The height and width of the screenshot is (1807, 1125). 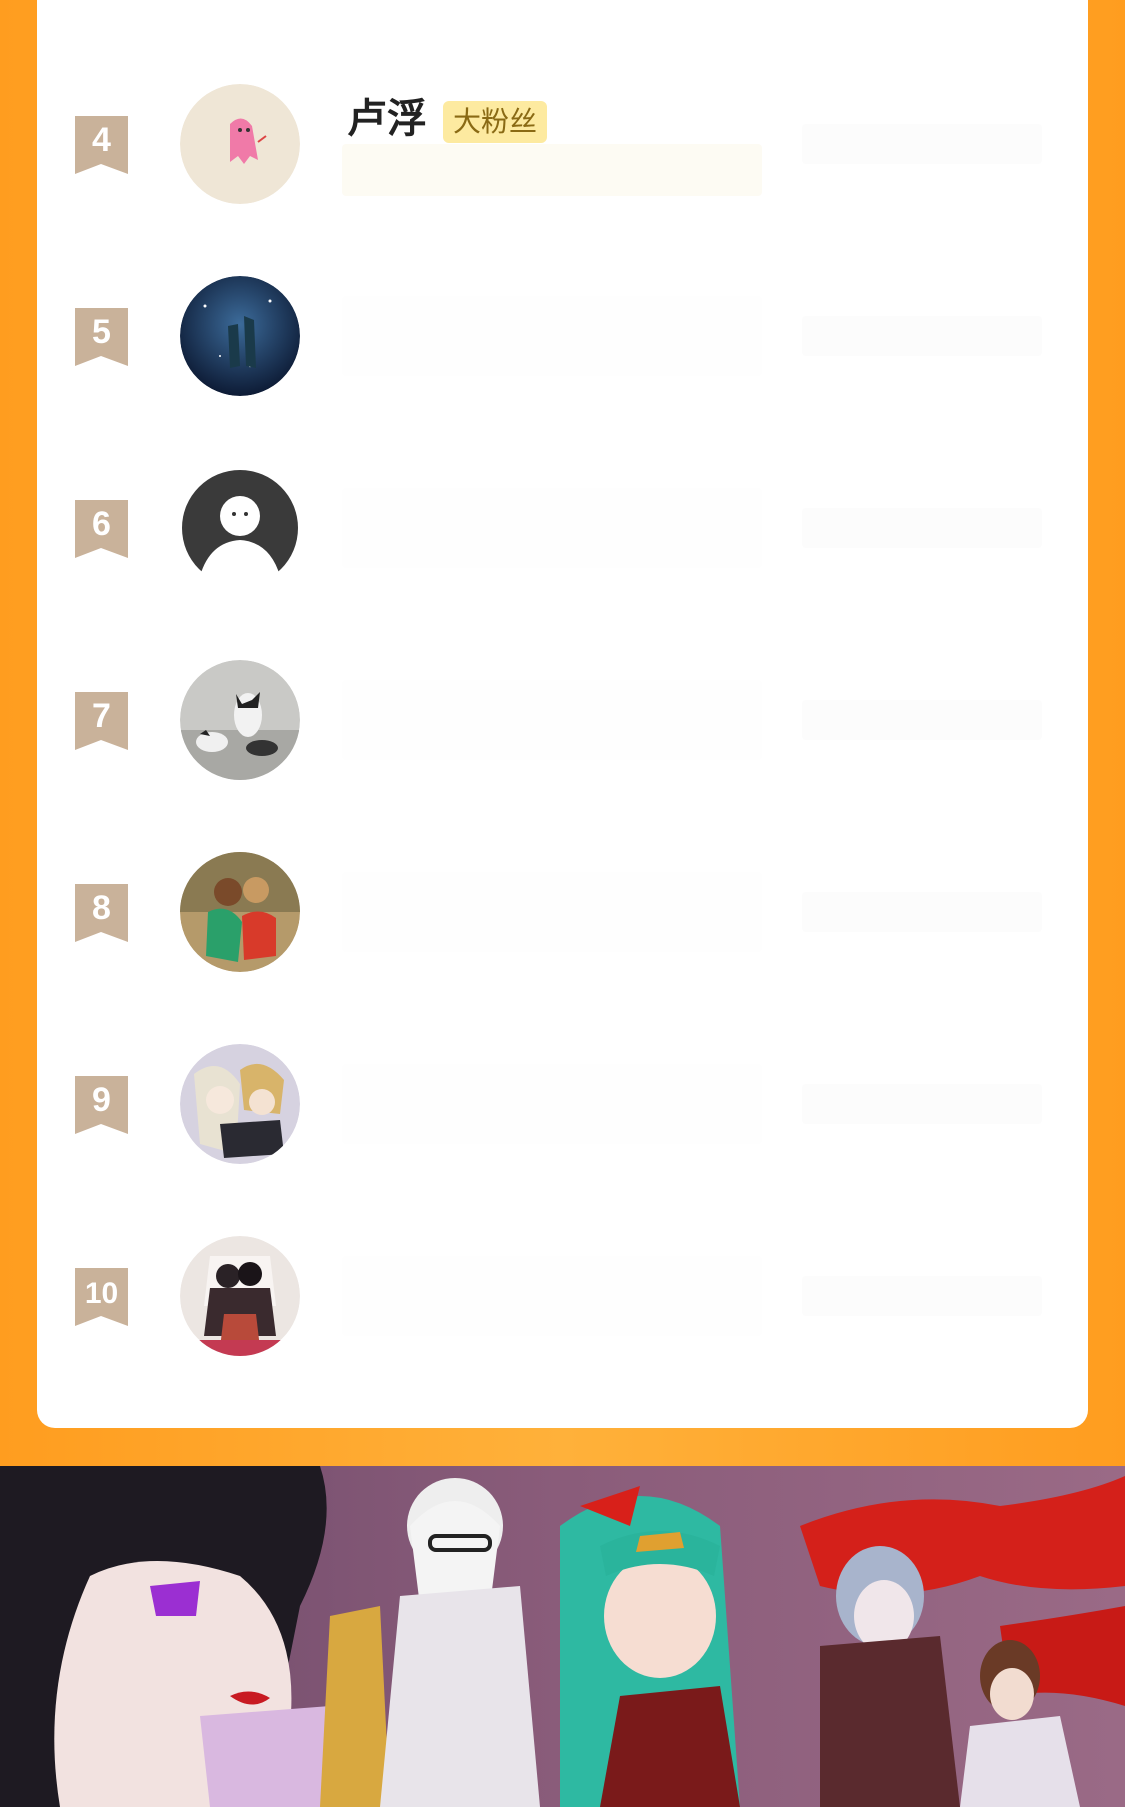 What do you see at coordinates (101, 1293) in the screenshot?
I see `rank-number: 10` at bounding box center [101, 1293].